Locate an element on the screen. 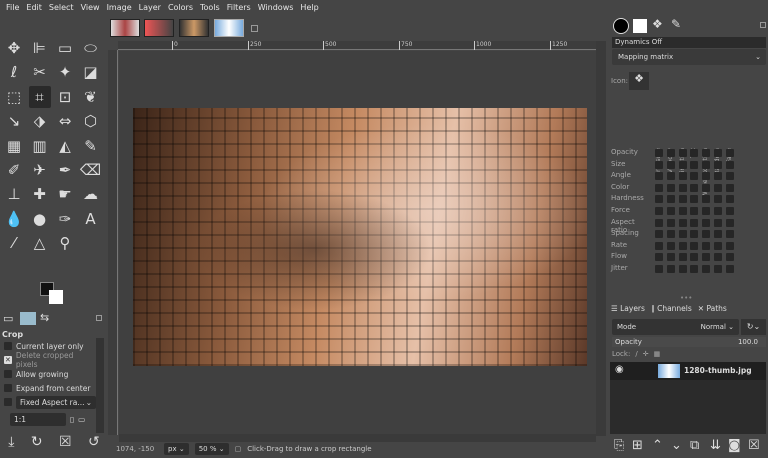  lower-layer-icon: ⌄ is located at coordinates (676, 445).